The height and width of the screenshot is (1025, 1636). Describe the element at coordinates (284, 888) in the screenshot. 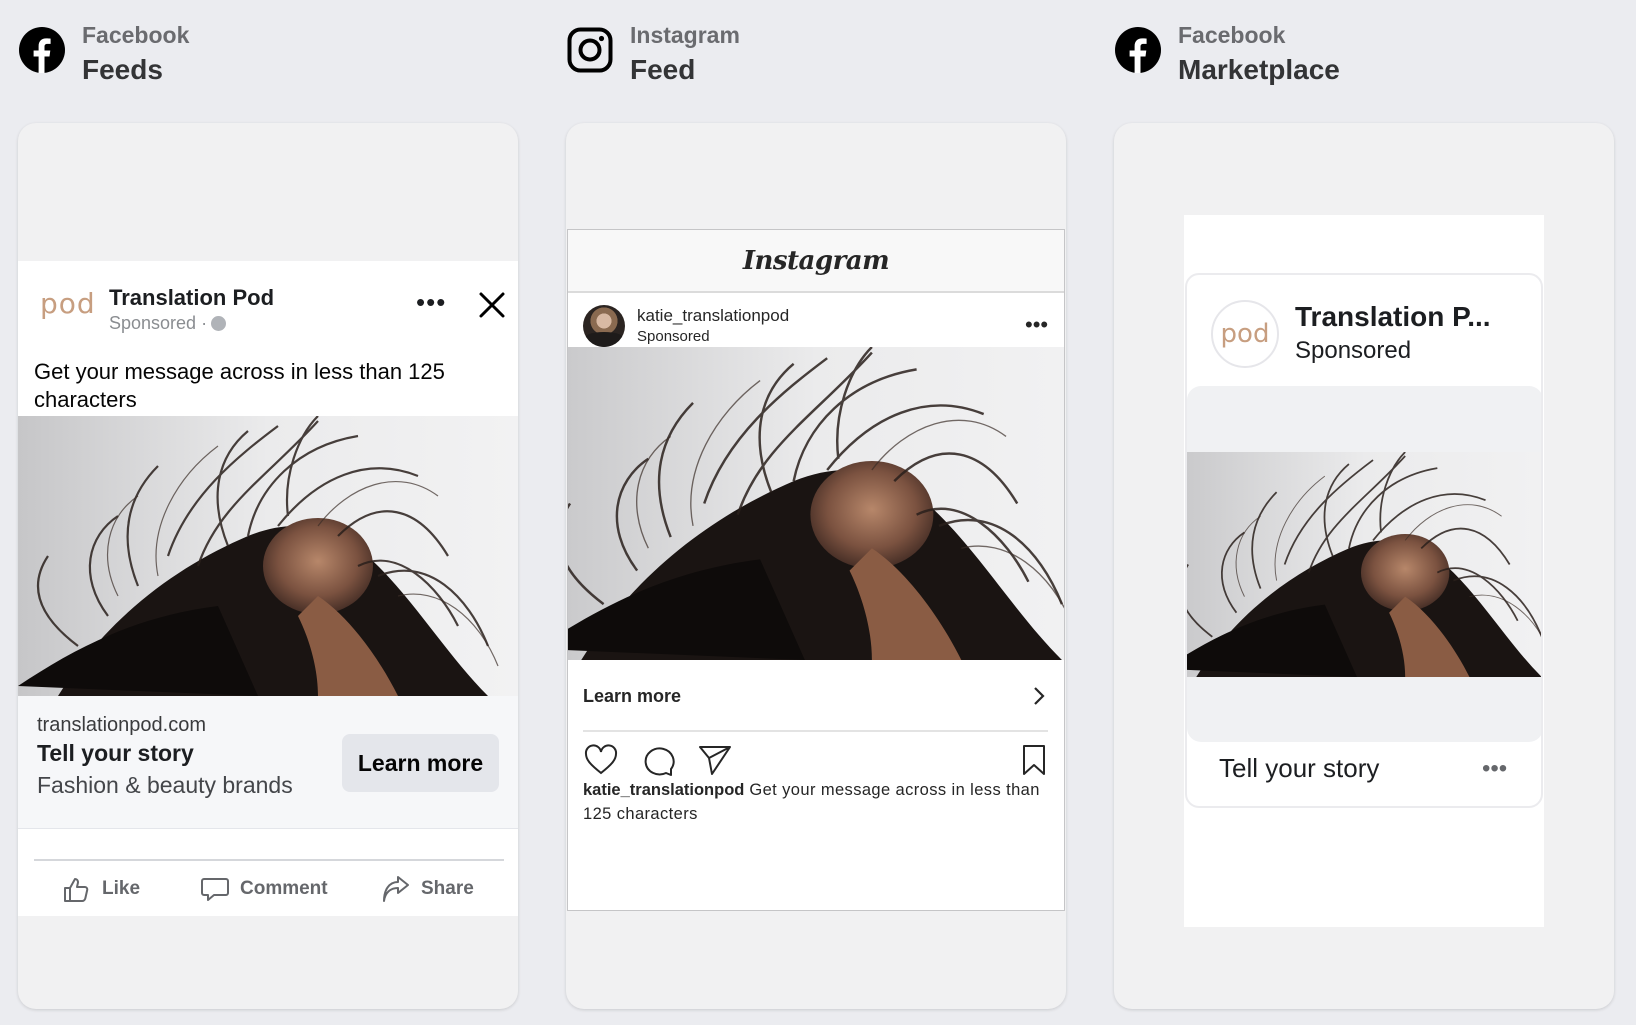

I see `comment-label: Comment` at that location.